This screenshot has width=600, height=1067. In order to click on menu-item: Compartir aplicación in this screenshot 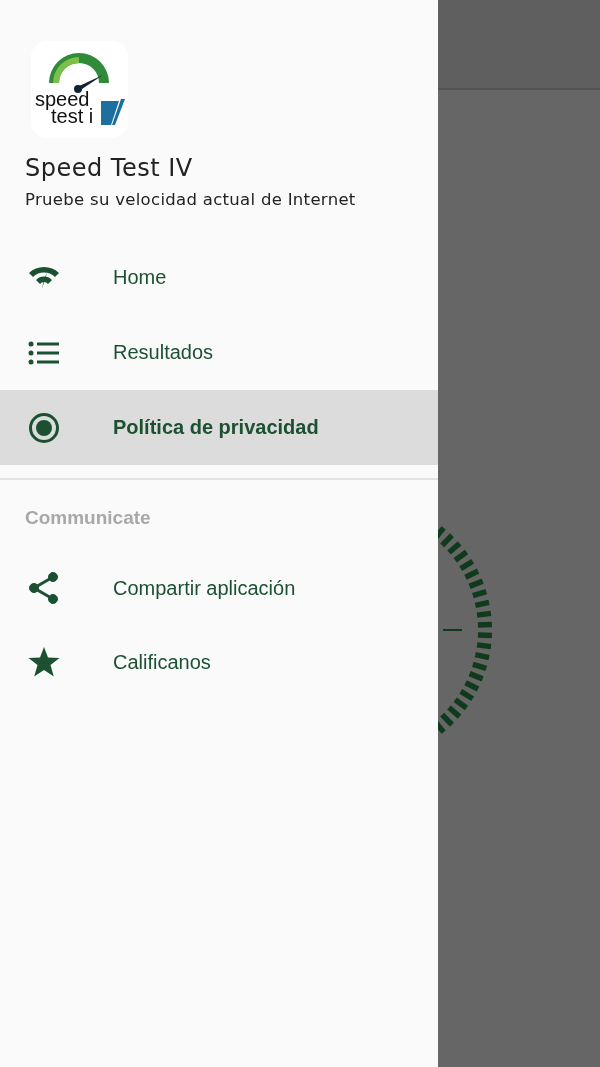, I will do `click(219, 588)`.